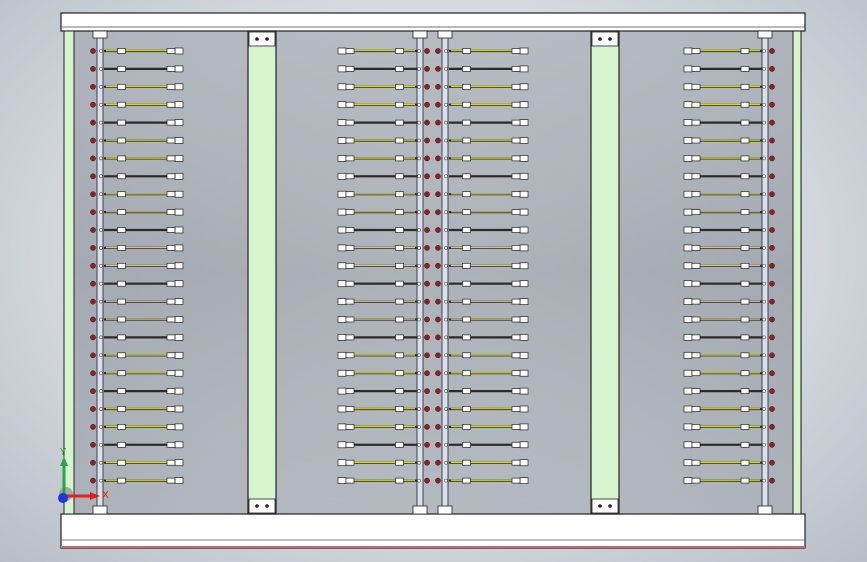 The width and height of the screenshot is (867, 562). What do you see at coordinates (262, 272) in the screenshot?
I see `center-post-left` at bounding box center [262, 272].